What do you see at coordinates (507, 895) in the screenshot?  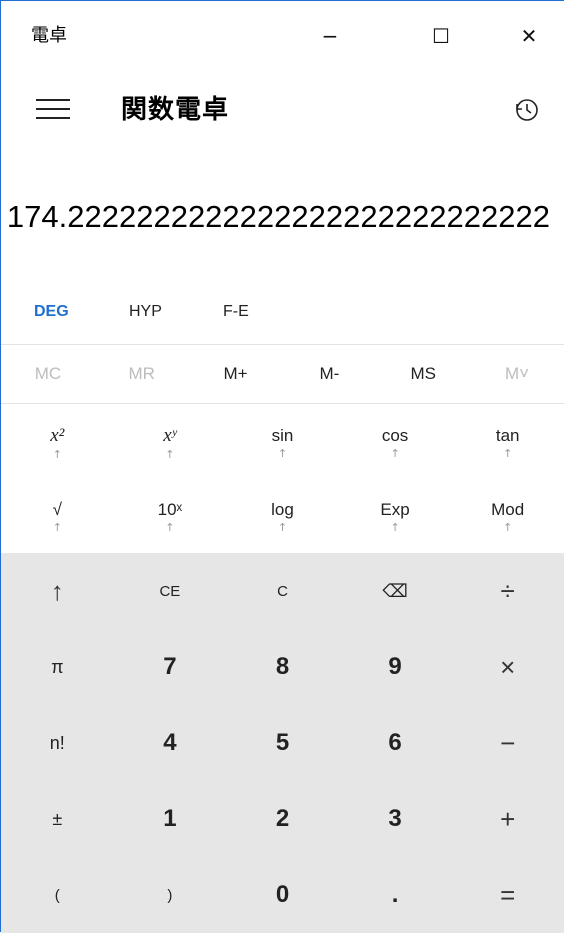 I see `equals-button: =` at bounding box center [507, 895].